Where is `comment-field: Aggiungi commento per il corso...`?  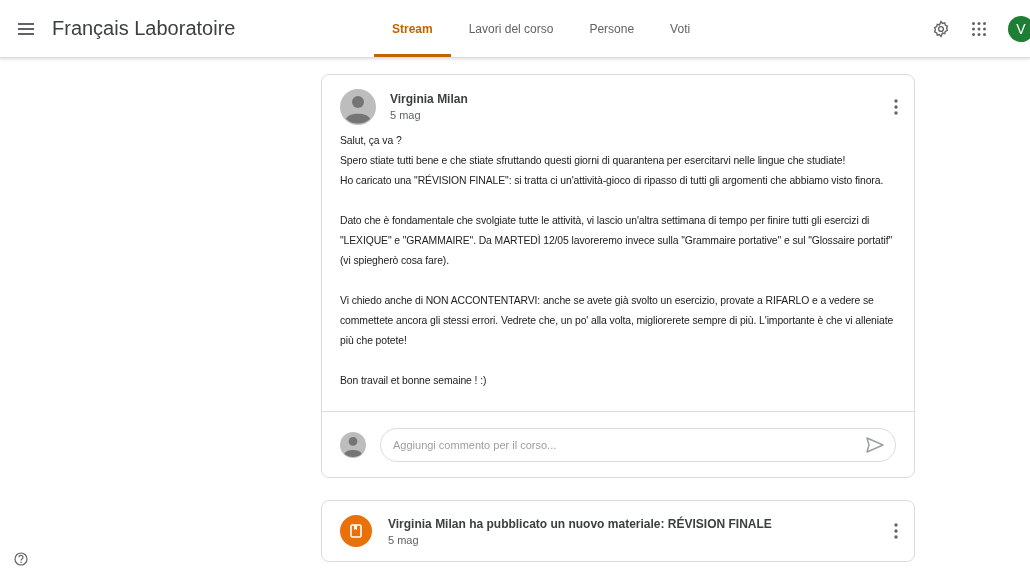 comment-field: Aggiungi commento per il corso... is located at coordinates (638, 445).